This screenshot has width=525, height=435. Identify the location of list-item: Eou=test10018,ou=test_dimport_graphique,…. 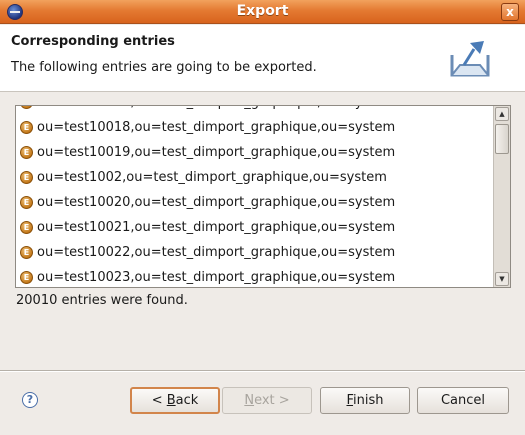
(254, 127).